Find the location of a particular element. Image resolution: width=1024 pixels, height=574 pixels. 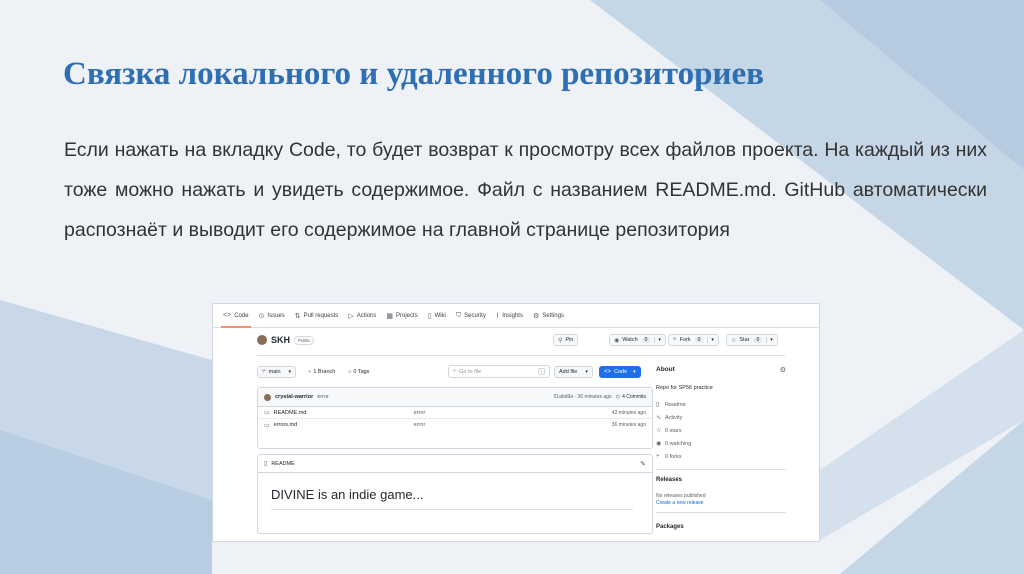

create-release-link: Create a new release is located at coordinates (680, 503).